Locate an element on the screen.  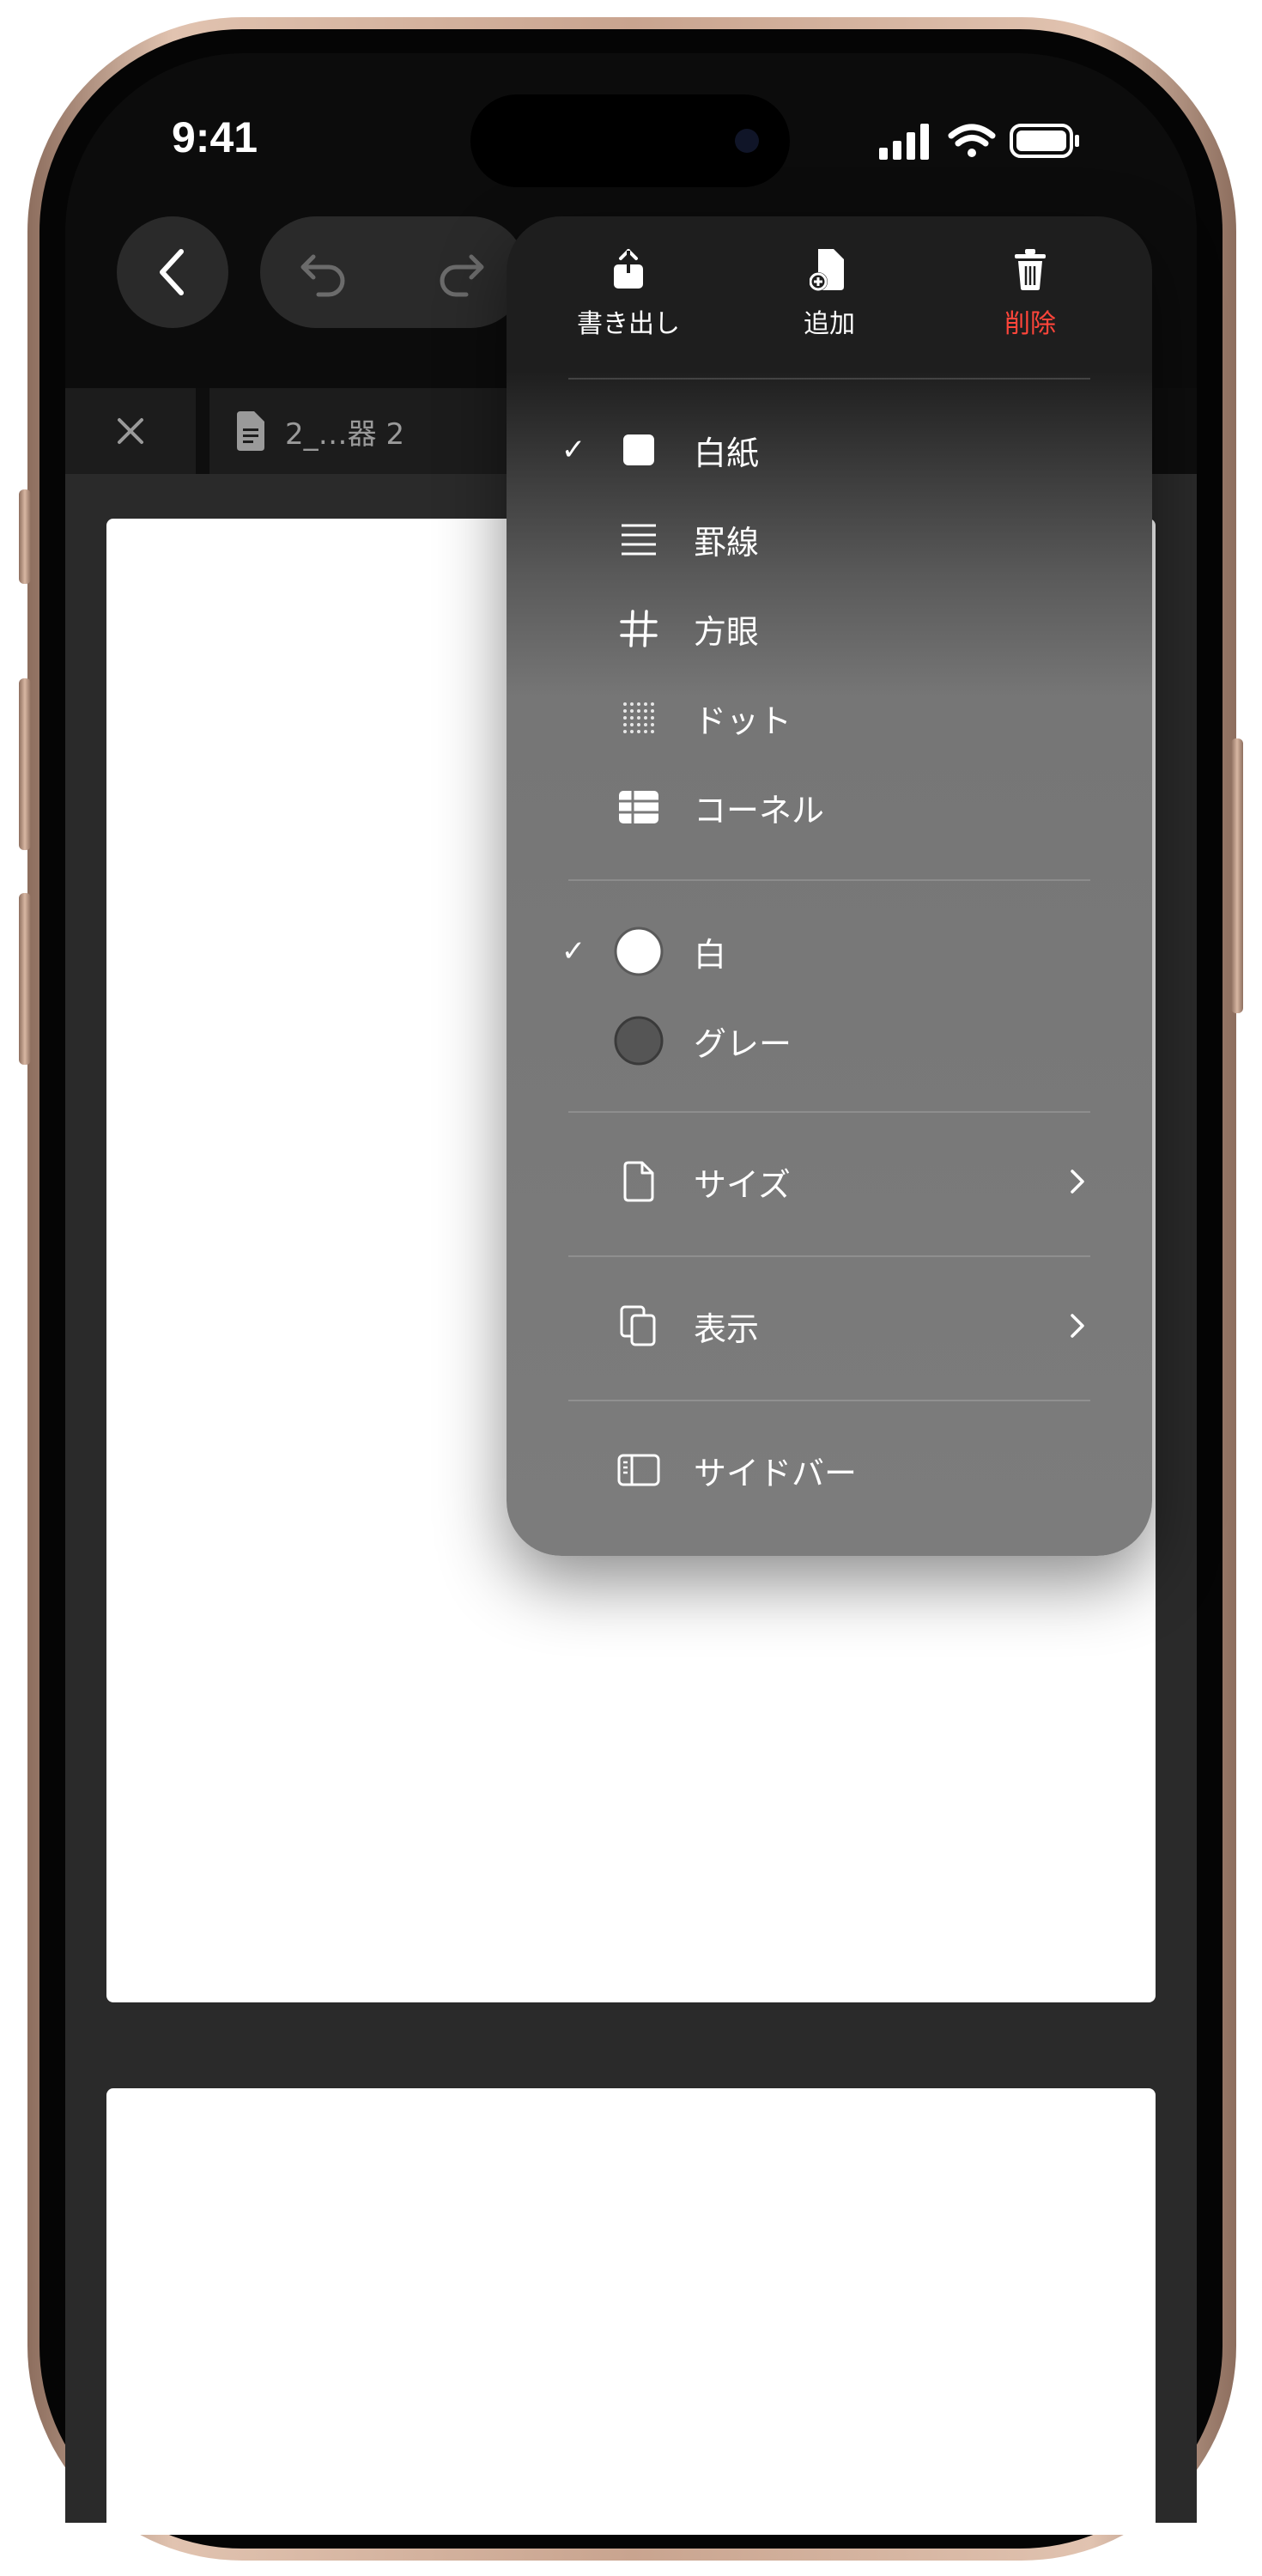
back-button is located at coordinates (172, 272).